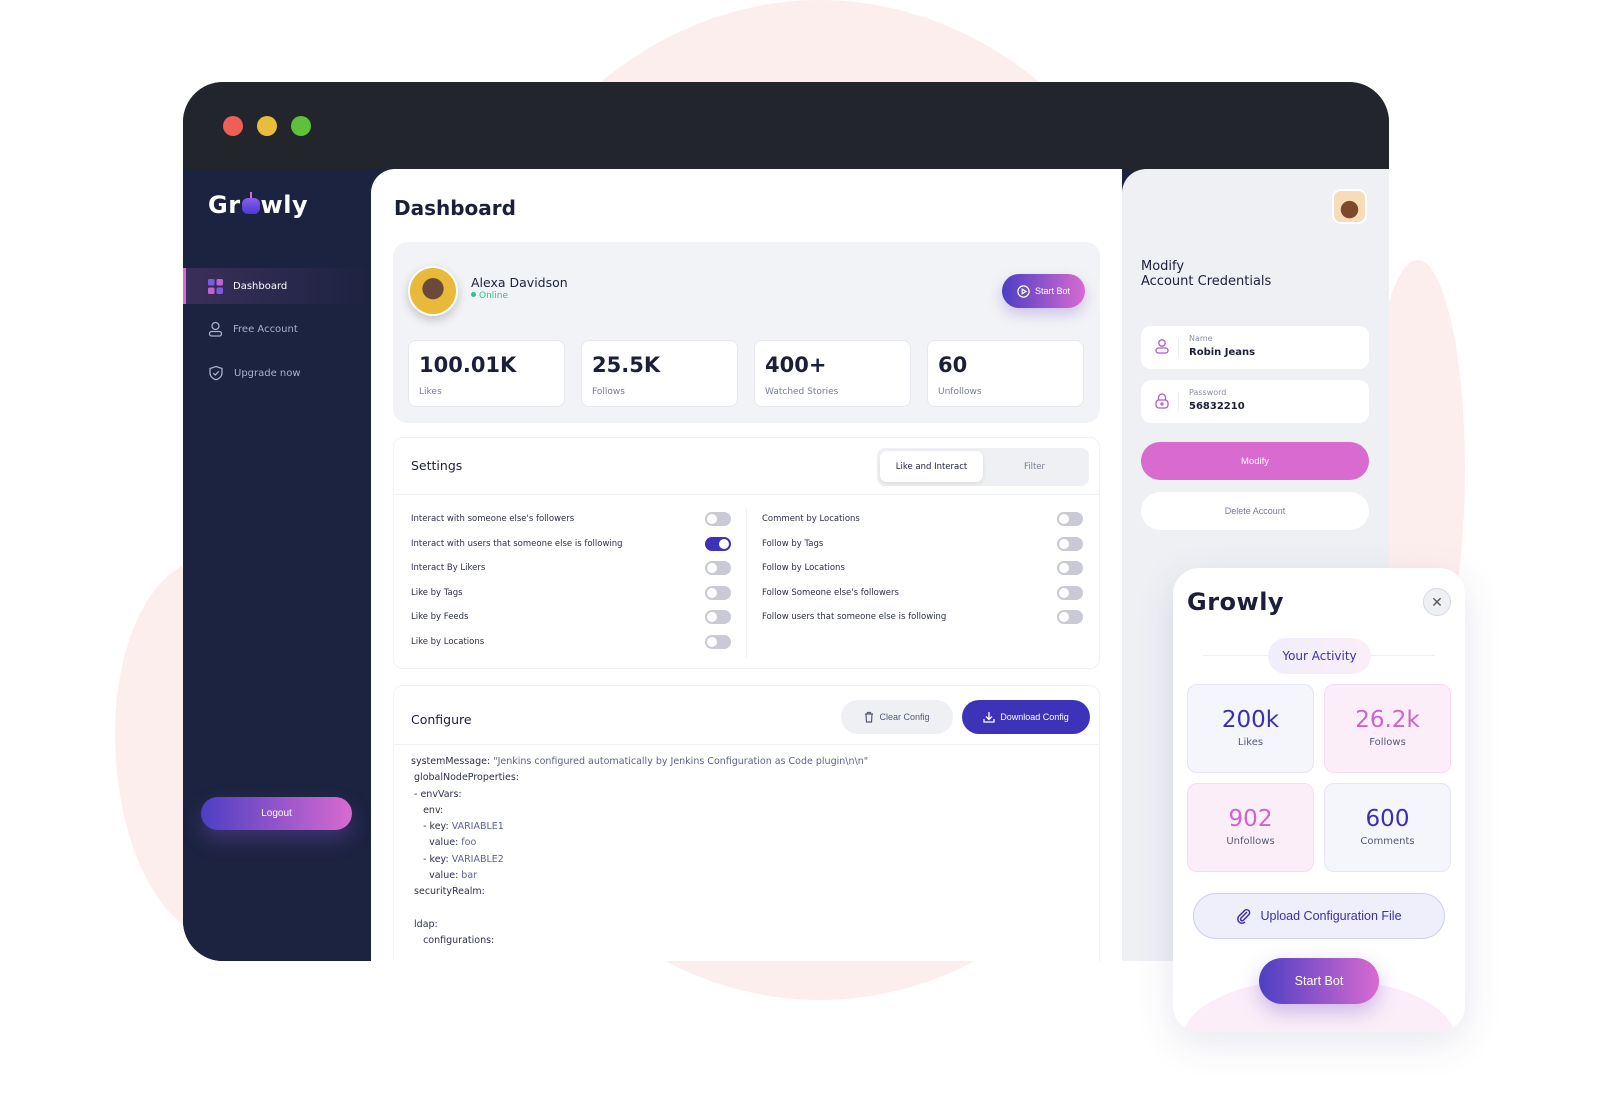 The width and height of the screenshot is (1600, 1093). I want to click on avatar, so click(433, 291).